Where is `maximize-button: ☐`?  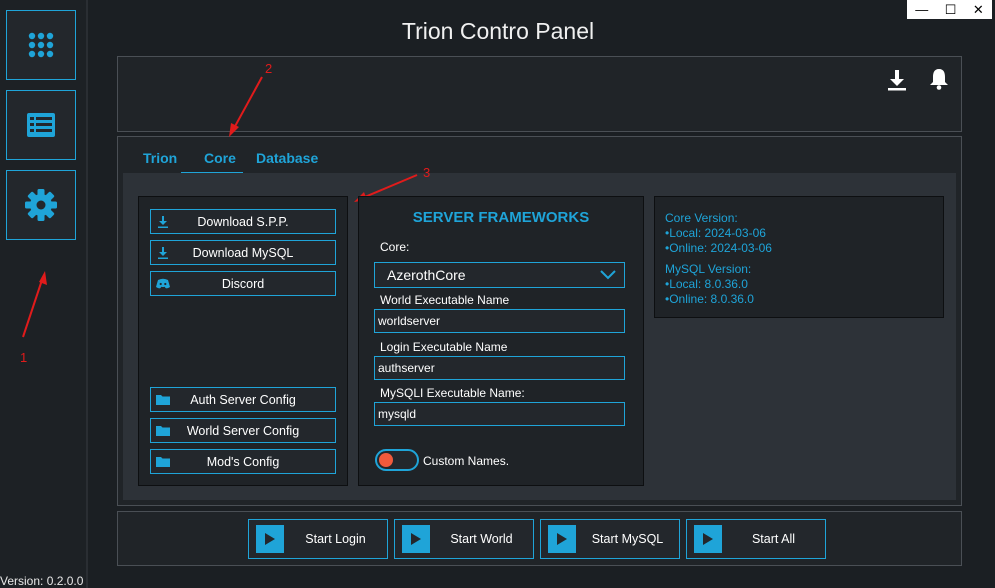
maximize-button: ☐ is located at coordinates (951, 10).